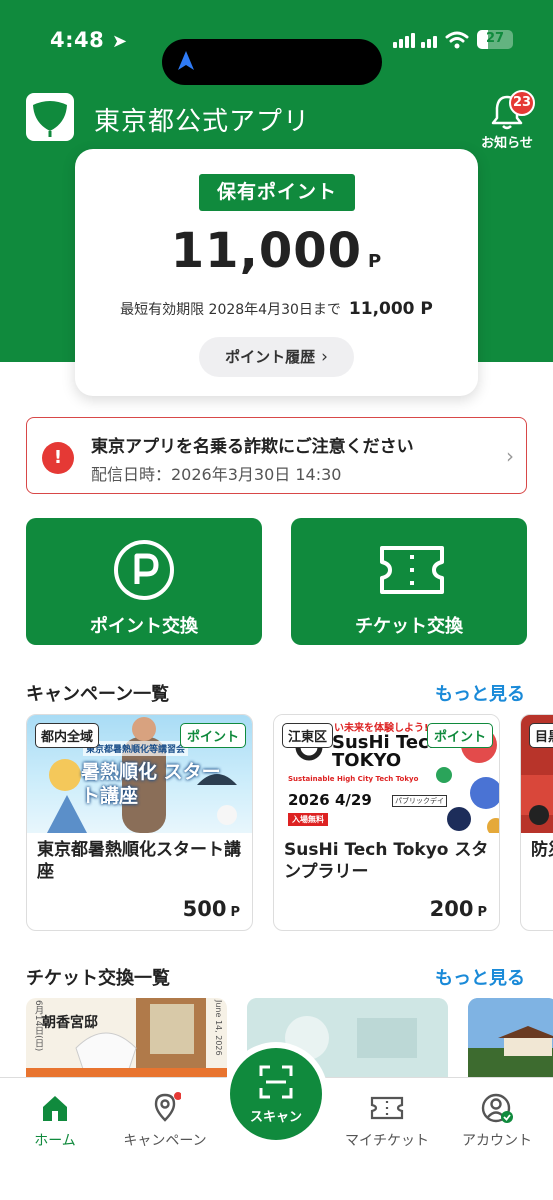  I want to click on battery-level: 27, so click(495, 38).